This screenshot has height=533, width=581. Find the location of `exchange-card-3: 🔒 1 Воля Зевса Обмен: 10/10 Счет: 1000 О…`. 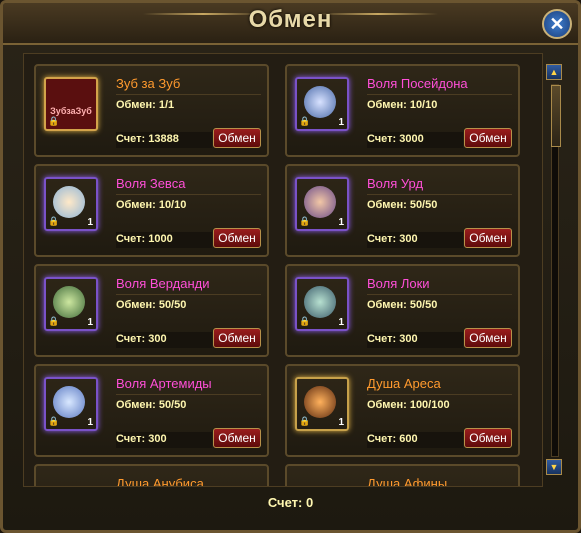

exchange-card-3: 🔒 1 Воля Зевса Обмен: 10/10 Счет: 1000 О… is located at coordinates (151, 210).